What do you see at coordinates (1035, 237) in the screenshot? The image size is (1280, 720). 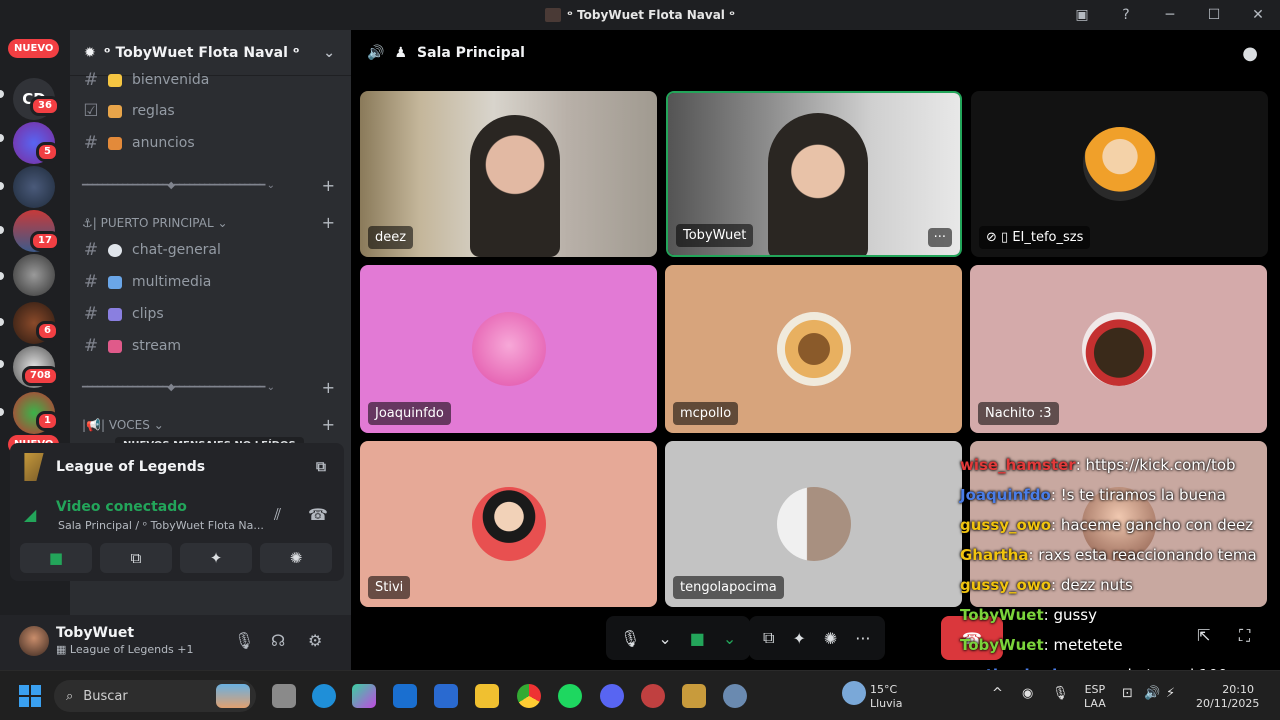 I see `participant-name: ⊘ ▯ EI_tefo_szs` at bounding box center [1035, 237].